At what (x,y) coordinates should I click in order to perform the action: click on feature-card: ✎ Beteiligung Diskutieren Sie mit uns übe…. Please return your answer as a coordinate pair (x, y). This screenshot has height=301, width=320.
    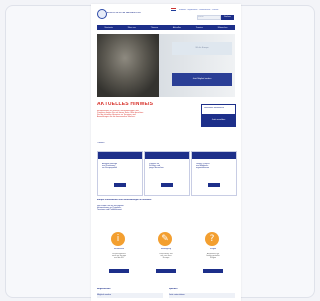
    Looking at the image, I should click on (166, 255).